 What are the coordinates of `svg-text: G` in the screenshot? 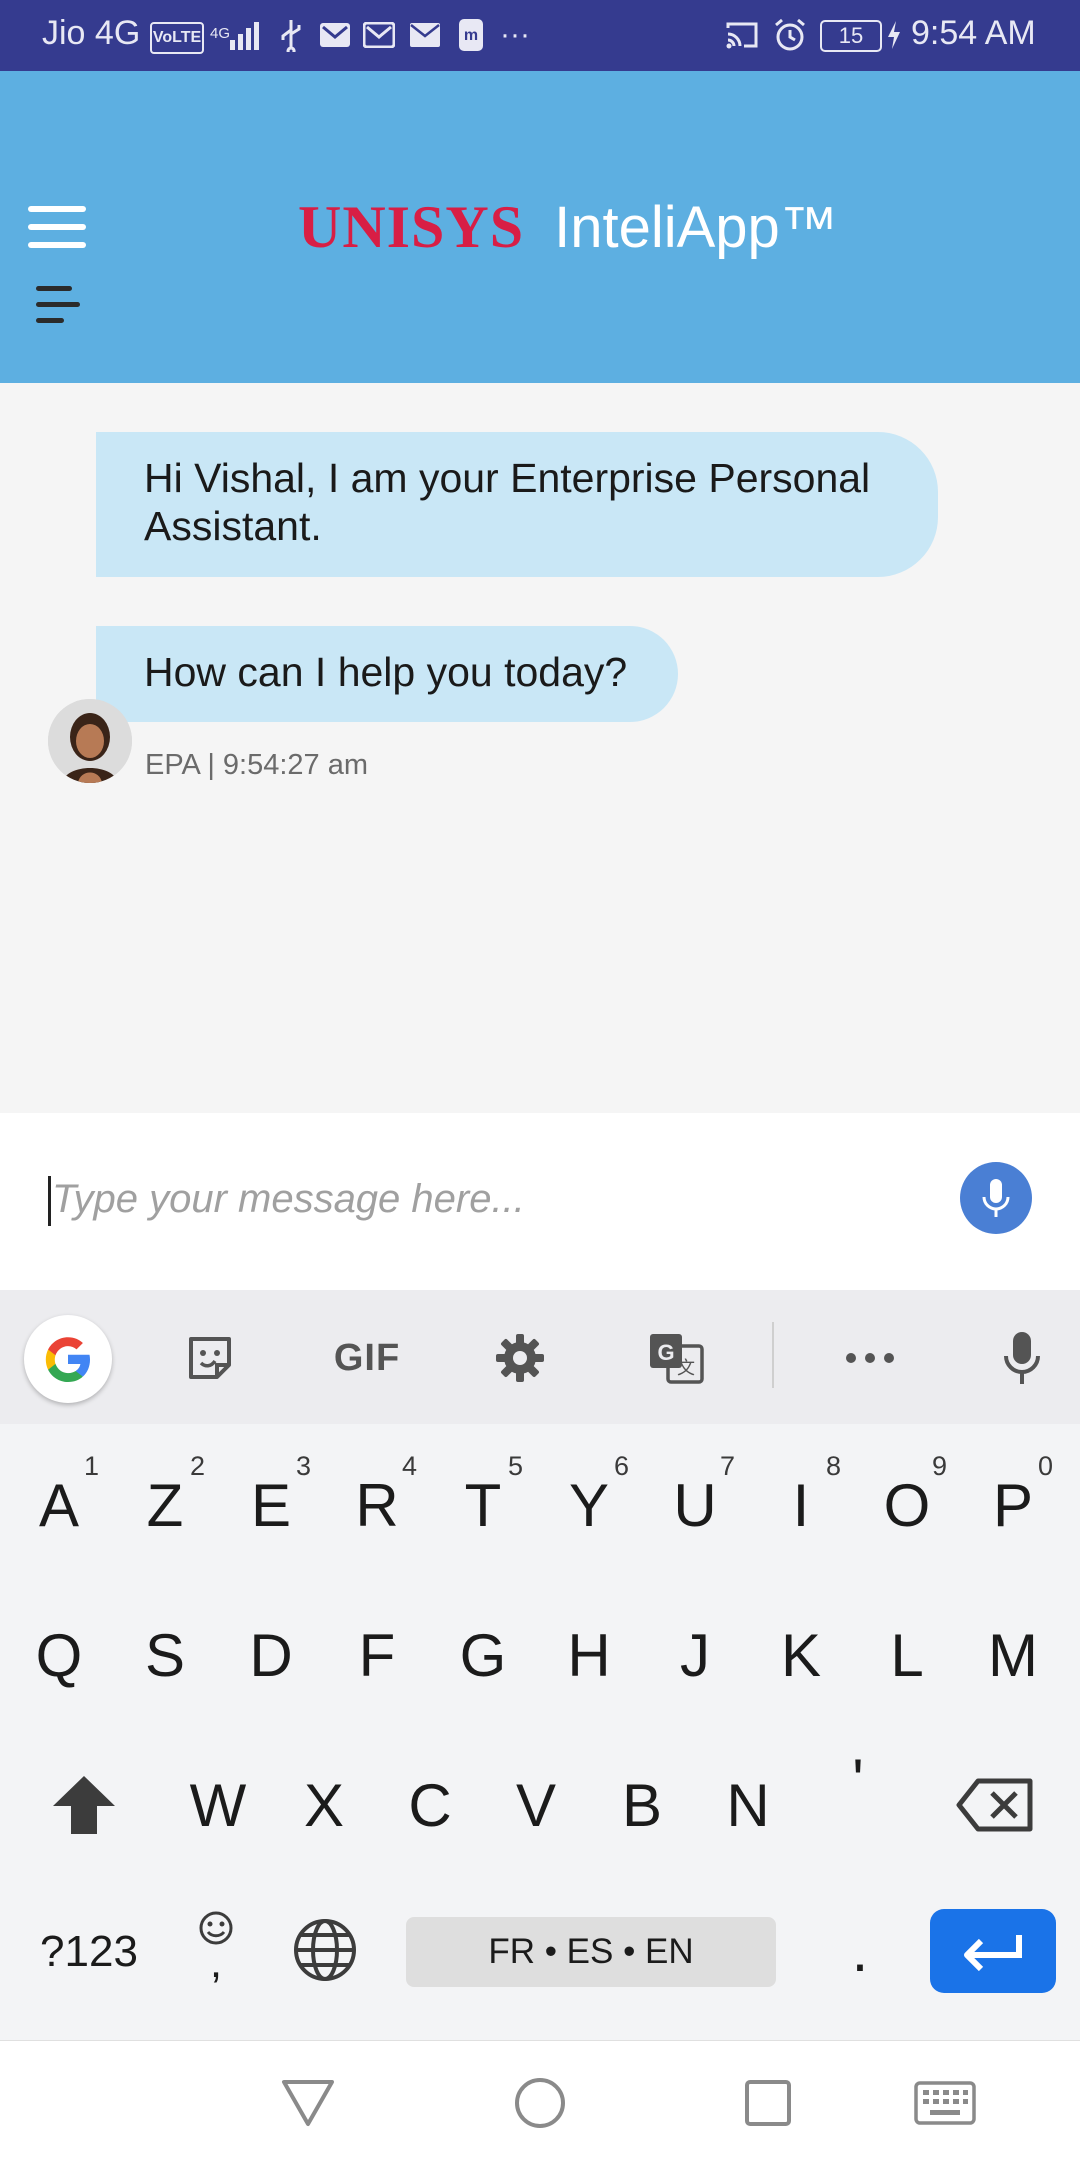 It's located at (665, 1352).